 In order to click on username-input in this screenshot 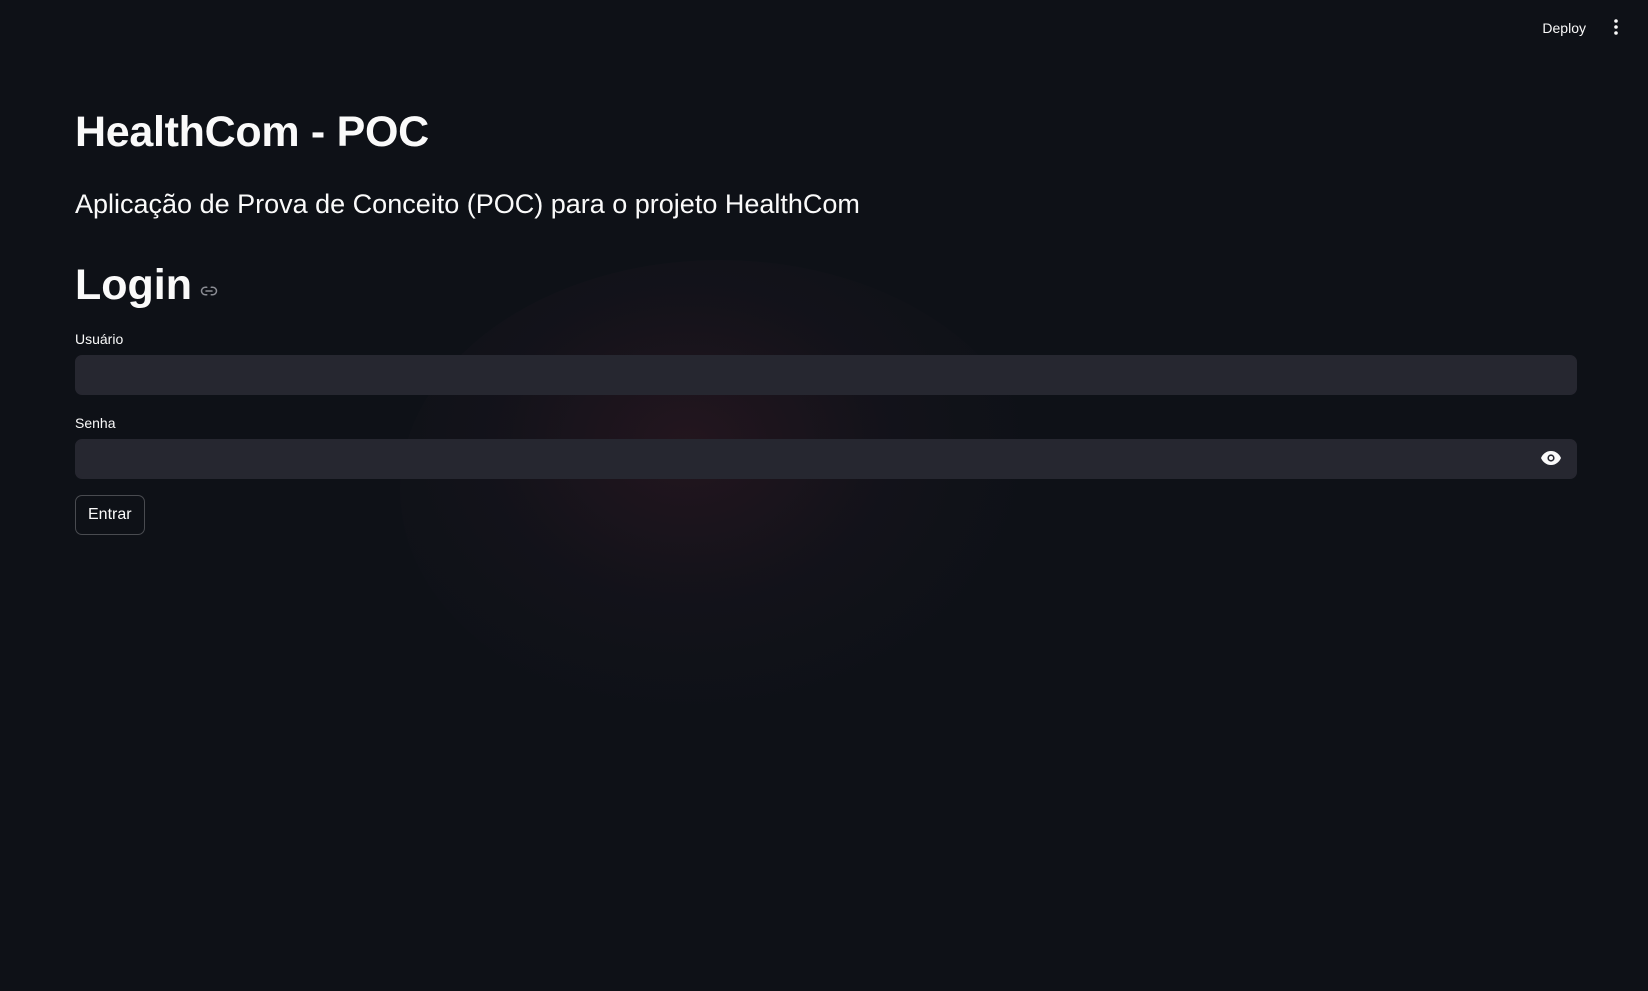, I will do `click(826, 375)`.